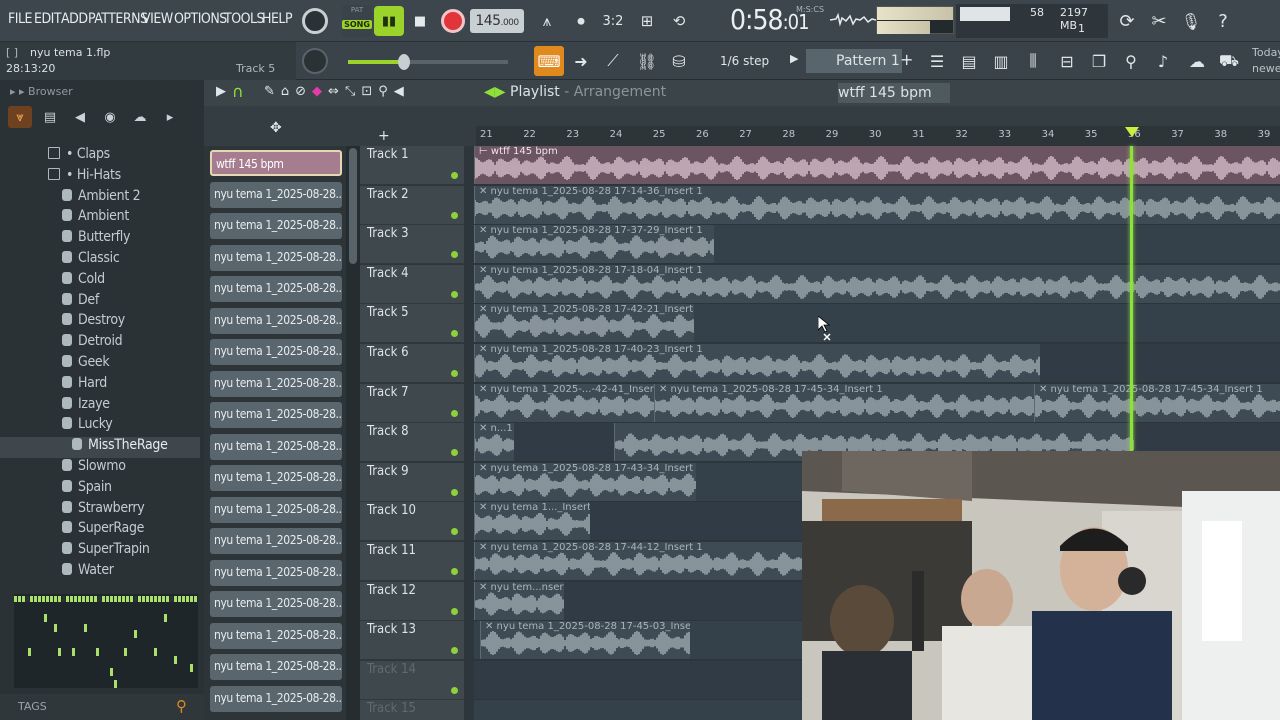 Image resolution: width=1280 pixels, height=720 pixels. I want to click on playlist-window-icon: ☰, so click(937, 61).